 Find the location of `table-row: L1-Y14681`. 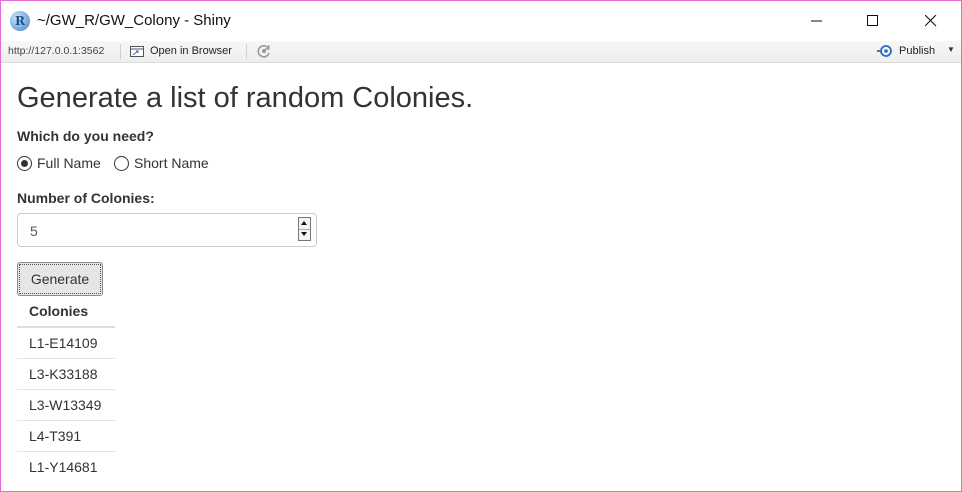

table-row: L1-Y14681 is located at coordinates (66, 466).